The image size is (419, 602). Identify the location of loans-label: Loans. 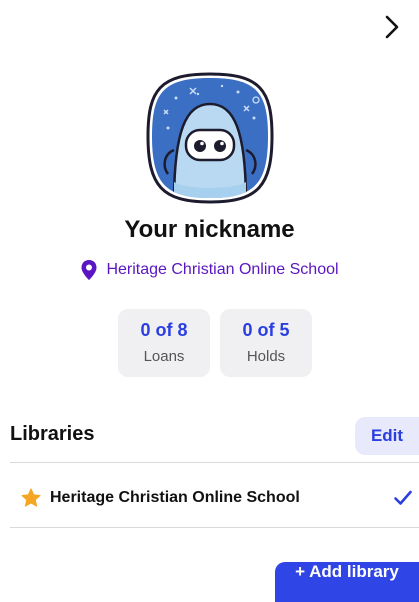
(164, 356).